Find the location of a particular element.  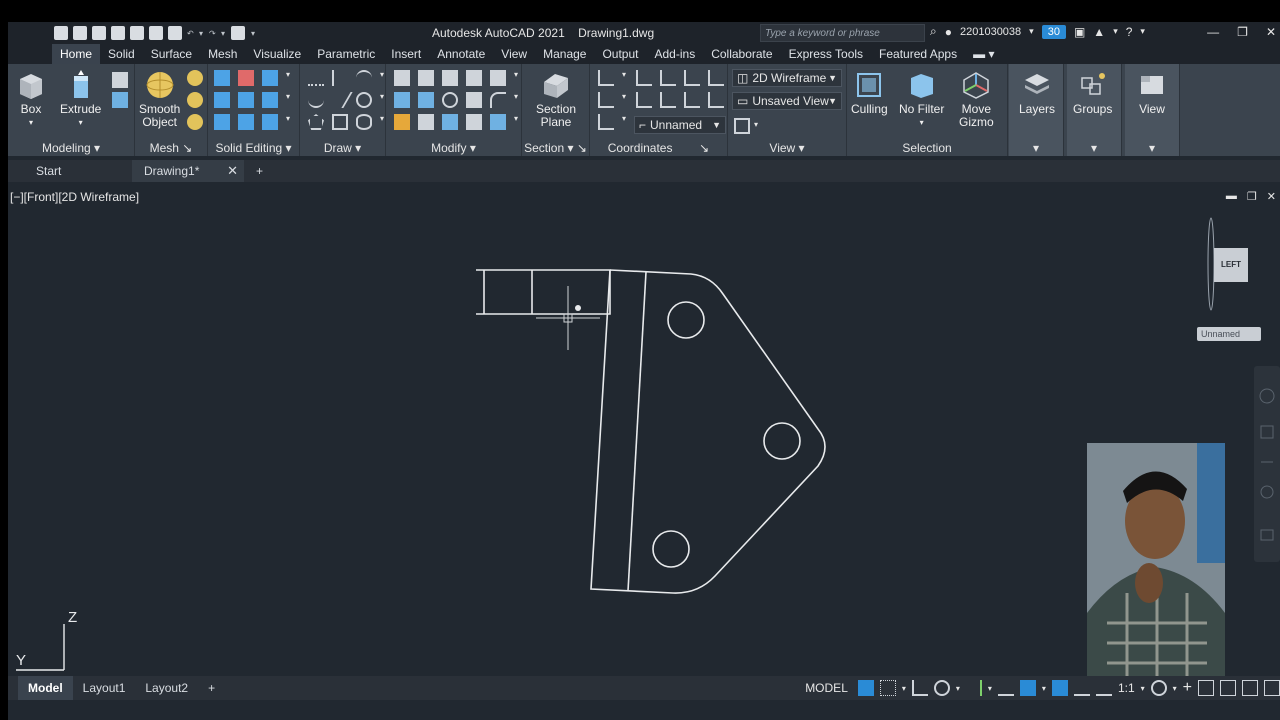

ucs-3point-icon is located at coordinates (692, 100).